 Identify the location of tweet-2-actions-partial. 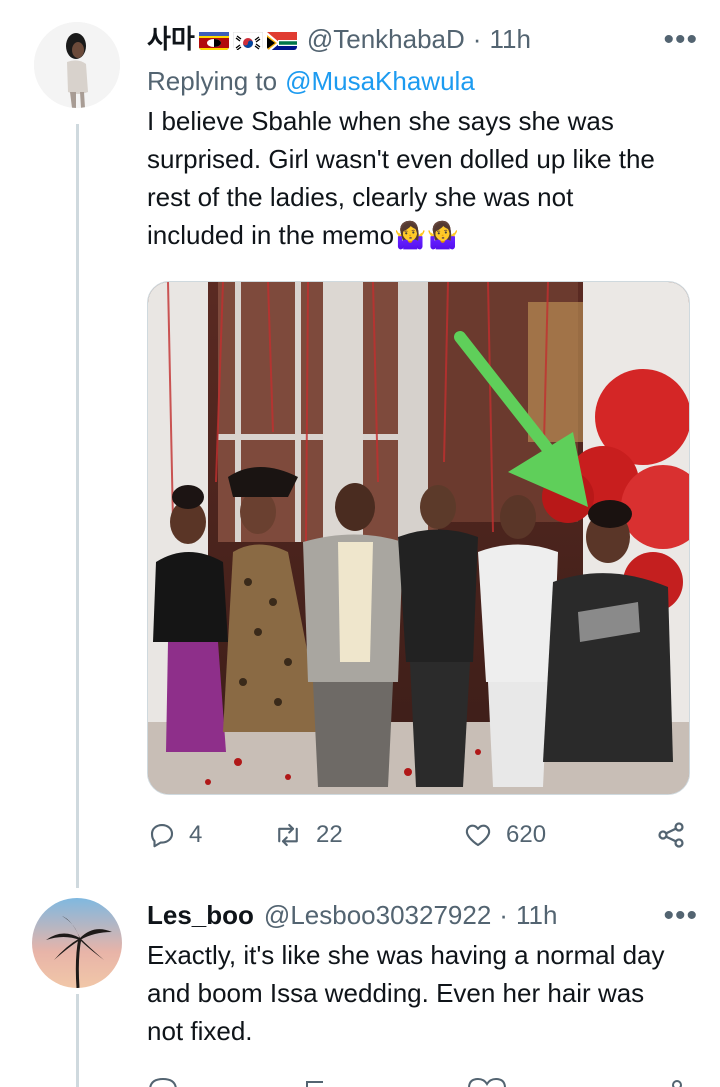
(417, 1081).